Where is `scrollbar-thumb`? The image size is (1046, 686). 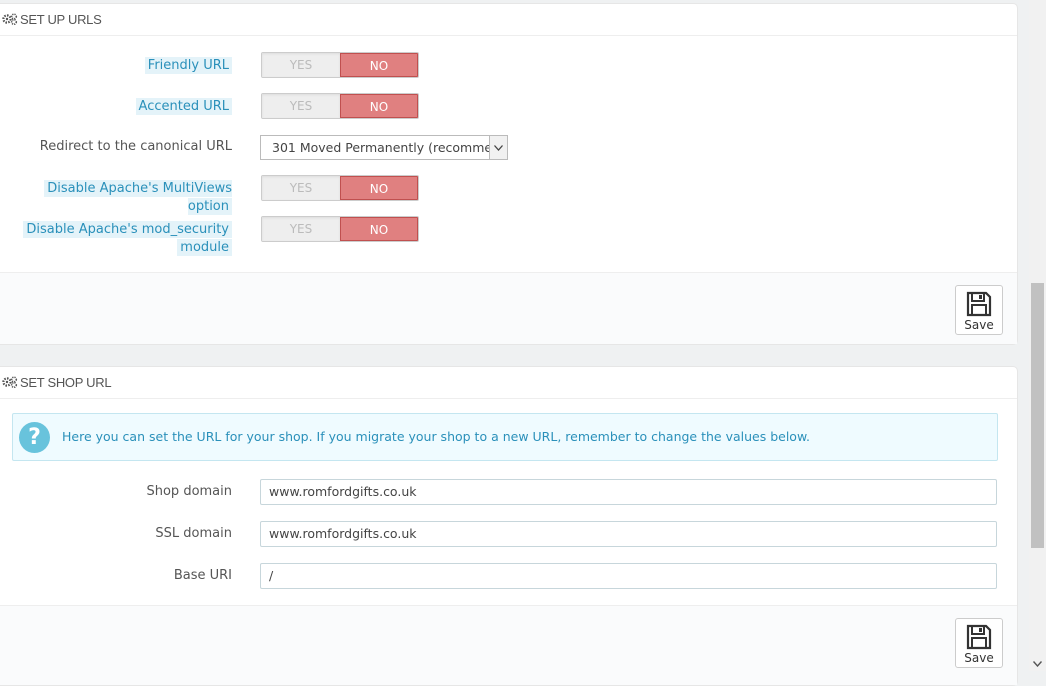
scrollbar-thumb is located at coordinates (1037, 415).